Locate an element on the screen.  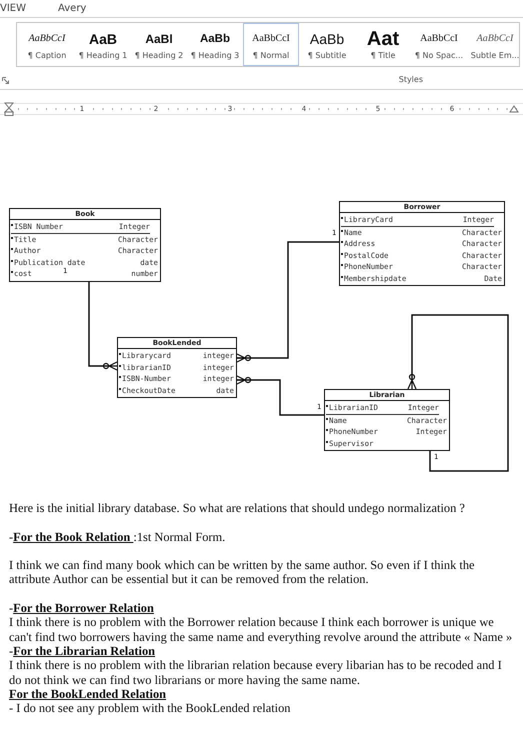
style-item: AaBbCcI ¶ Normal is located at coordinates (271, 44).